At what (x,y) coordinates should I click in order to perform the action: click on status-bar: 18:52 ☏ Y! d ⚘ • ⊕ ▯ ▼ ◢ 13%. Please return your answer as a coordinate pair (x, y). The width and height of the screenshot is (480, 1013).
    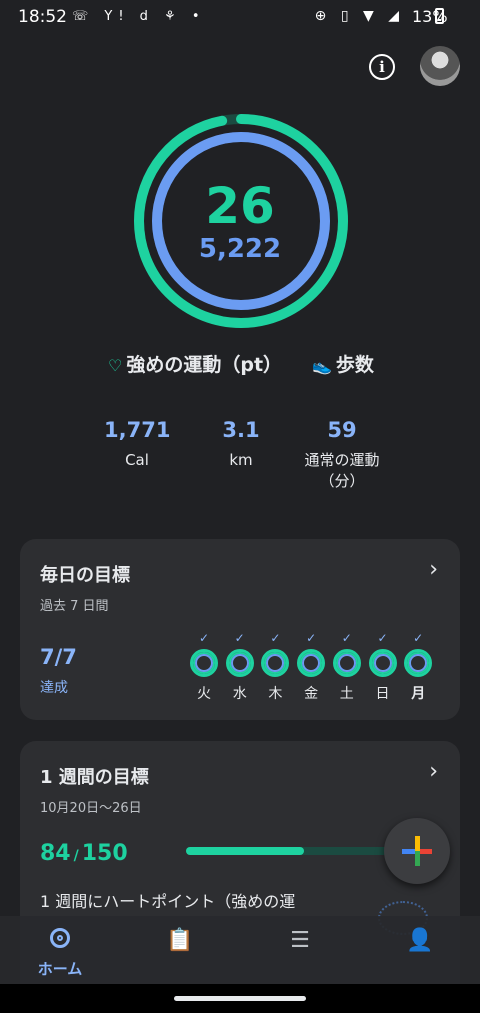
    Looking at the image, I should click on (240, 18).